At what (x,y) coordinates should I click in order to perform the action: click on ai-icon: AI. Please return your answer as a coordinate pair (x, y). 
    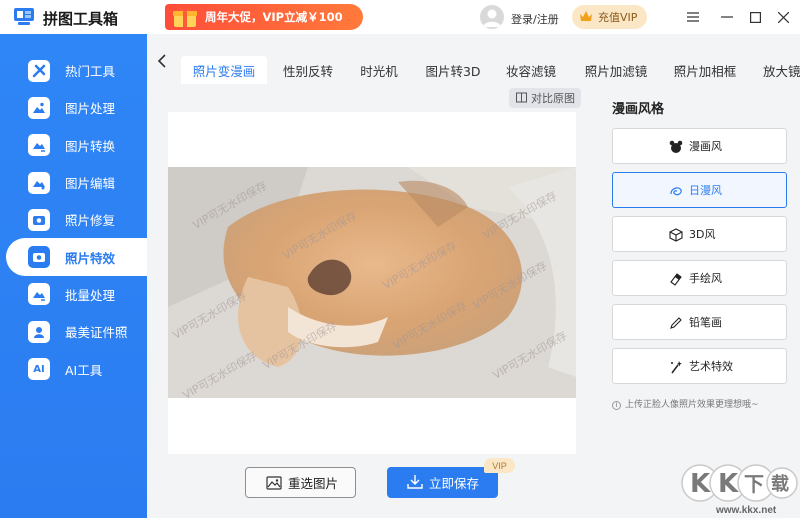
    Looking at the image, I should click on (39, 369).